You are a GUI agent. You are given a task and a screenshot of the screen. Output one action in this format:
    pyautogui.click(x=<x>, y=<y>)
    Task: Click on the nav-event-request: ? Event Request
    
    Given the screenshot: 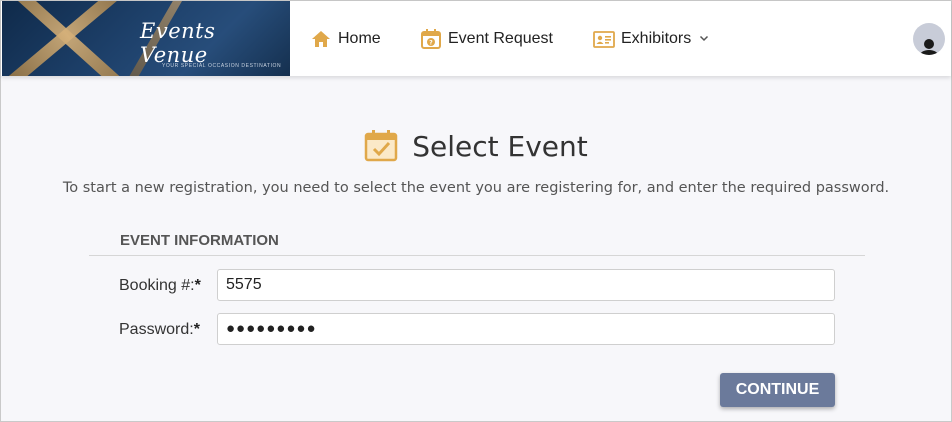 What is the action you would take?
    pyautogui.click(x=486, y=38)
    